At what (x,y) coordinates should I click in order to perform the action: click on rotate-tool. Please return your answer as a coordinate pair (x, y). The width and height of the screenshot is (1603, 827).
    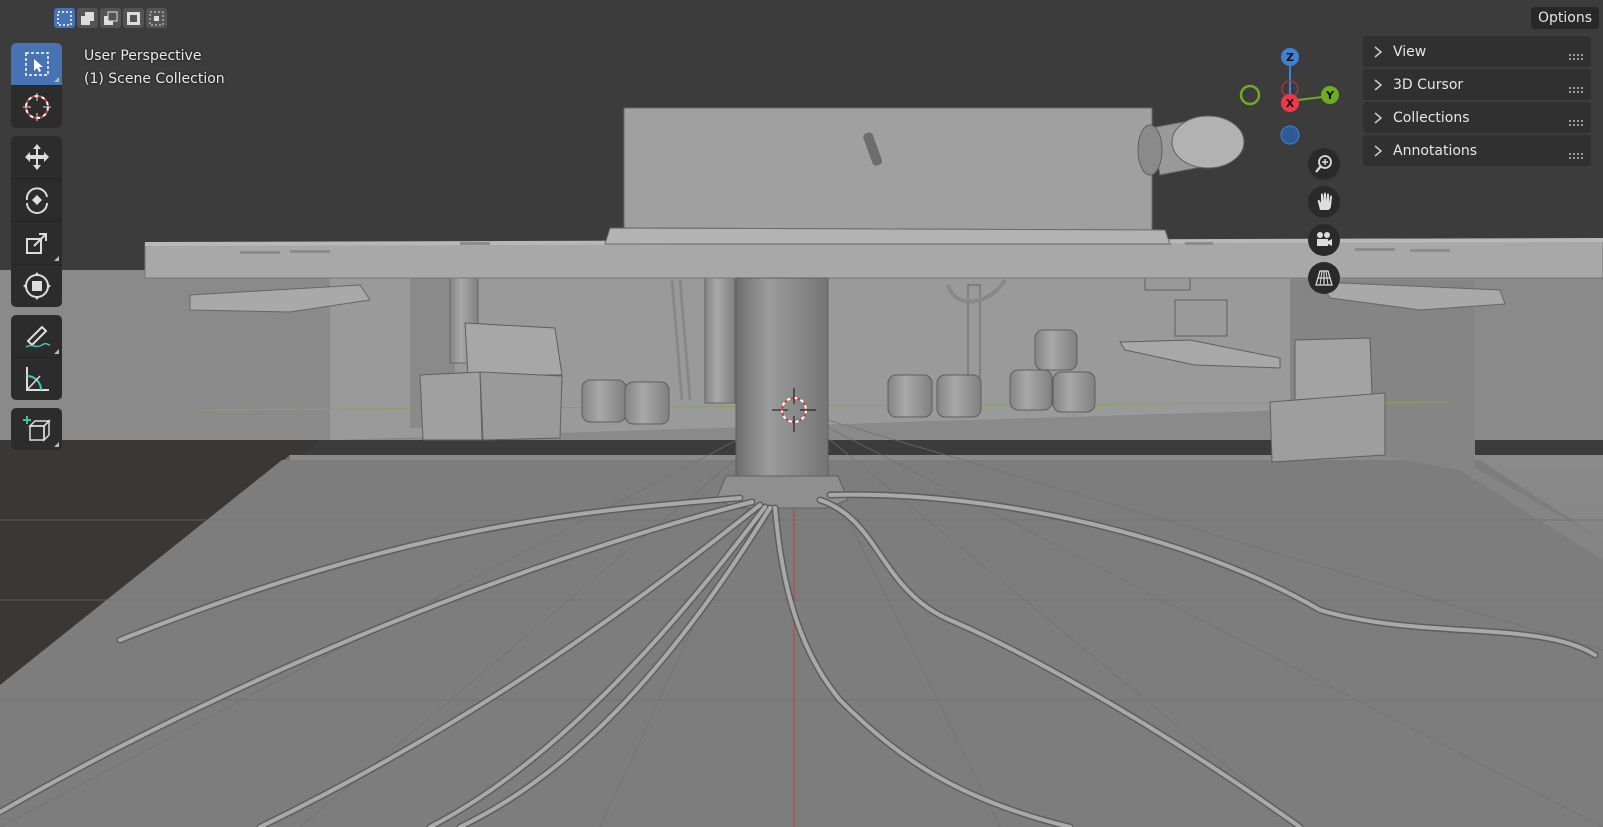
    Looking at the image, I should click on (36, 200).